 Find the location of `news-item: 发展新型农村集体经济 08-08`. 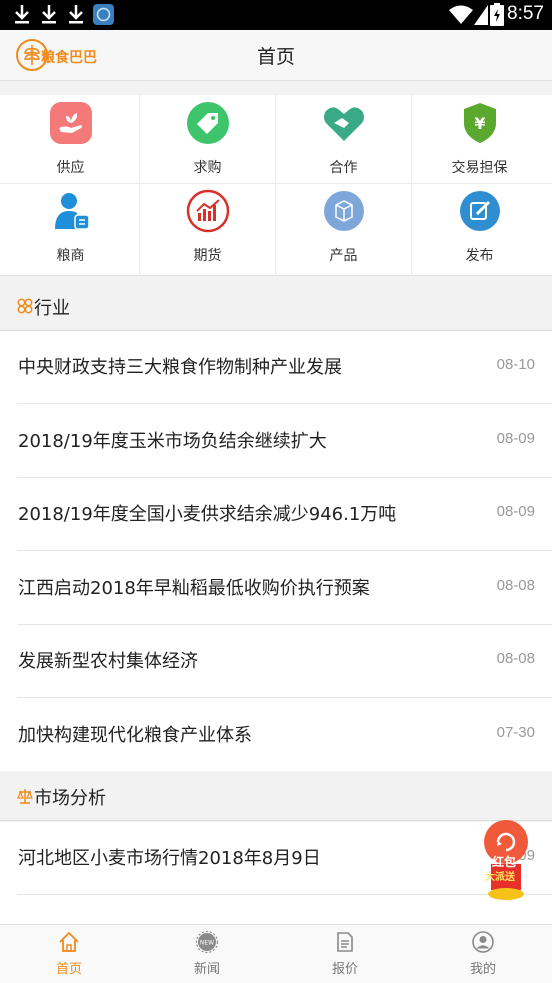

news-item: 发展新型农村集体经济 08-08 is located at coordinates (276, 661).